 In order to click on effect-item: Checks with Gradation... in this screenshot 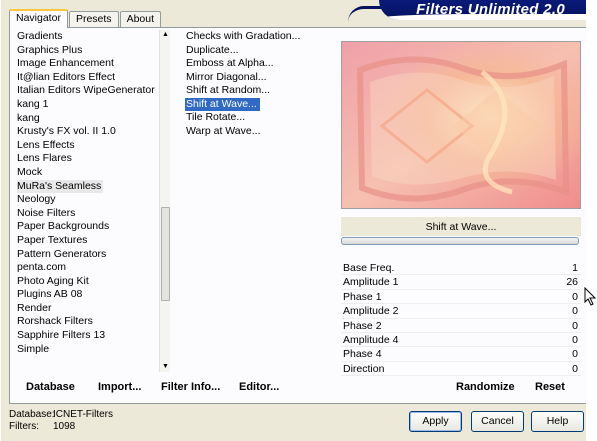, I will do `click(242, 37)`.